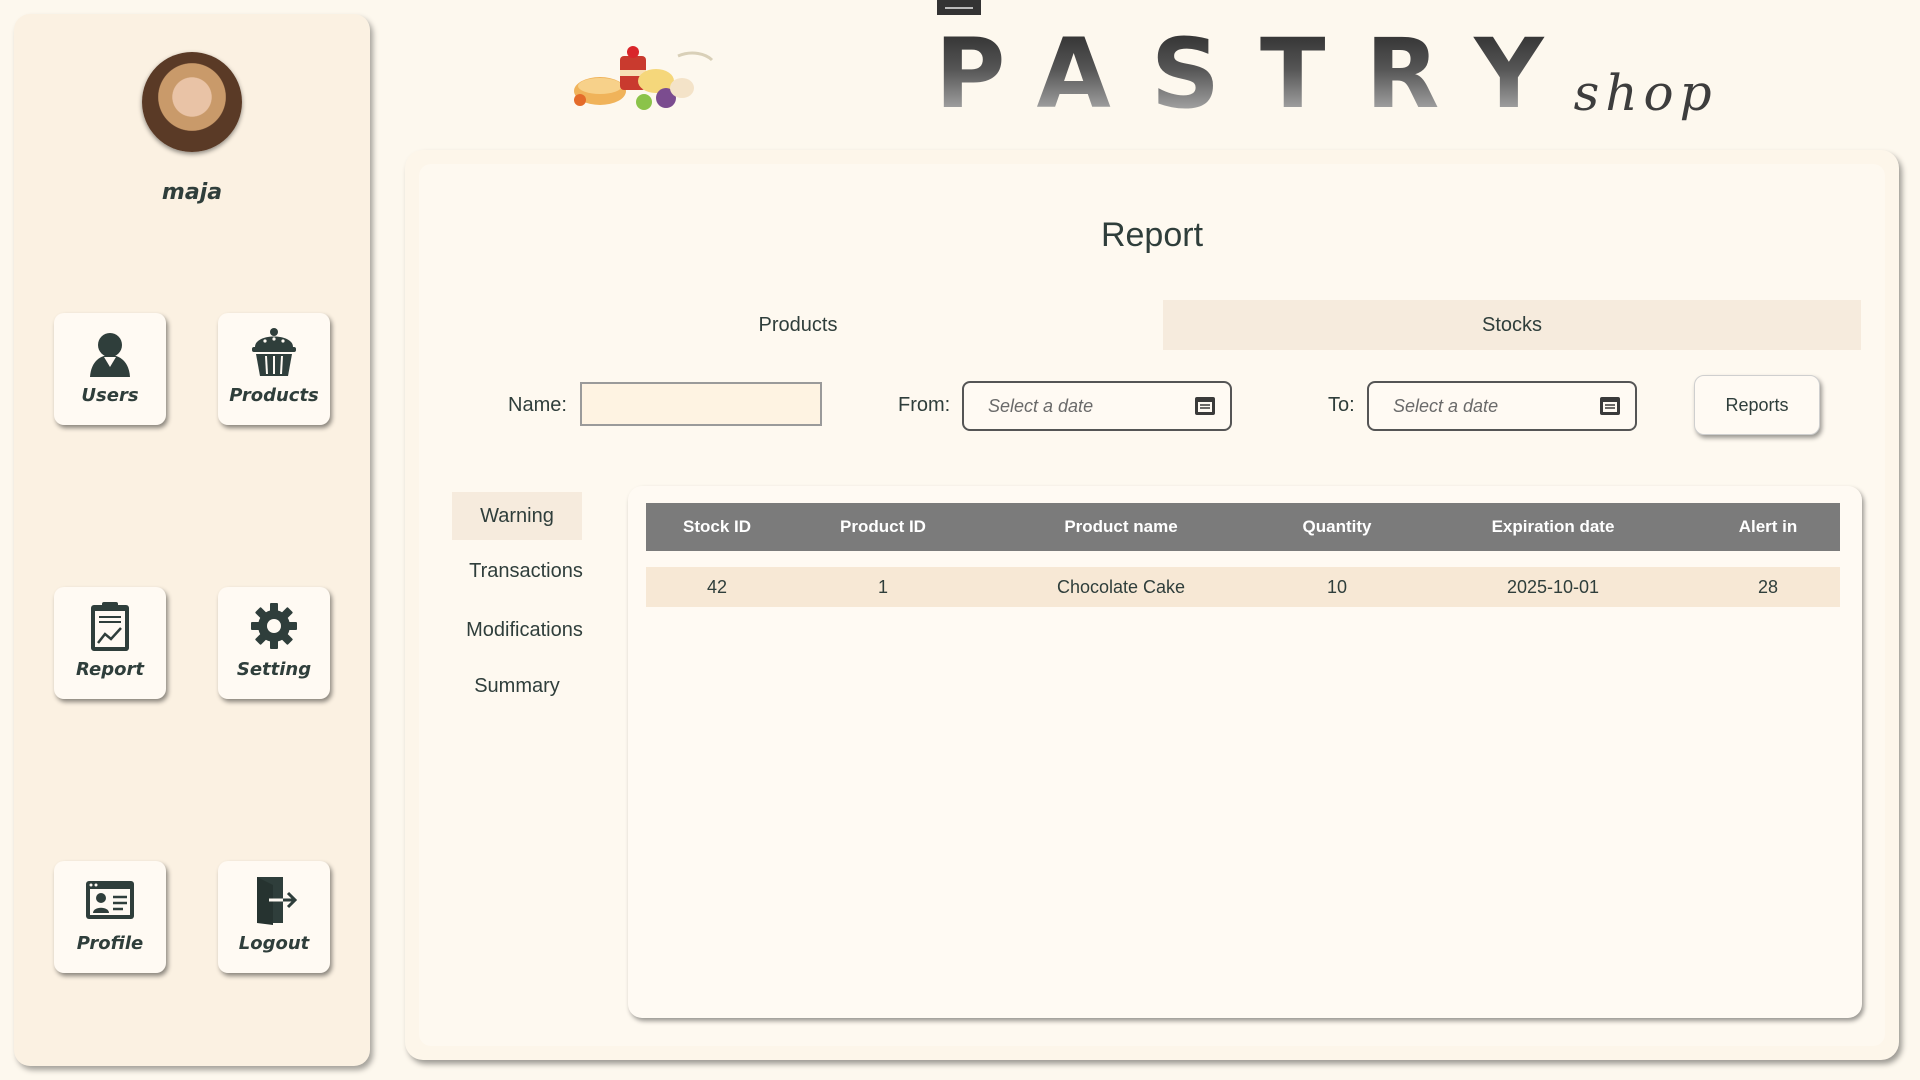  Describe the element at coordinates (1337, 587) in the screenshot. I see `cell-quantity: 10` at that location.